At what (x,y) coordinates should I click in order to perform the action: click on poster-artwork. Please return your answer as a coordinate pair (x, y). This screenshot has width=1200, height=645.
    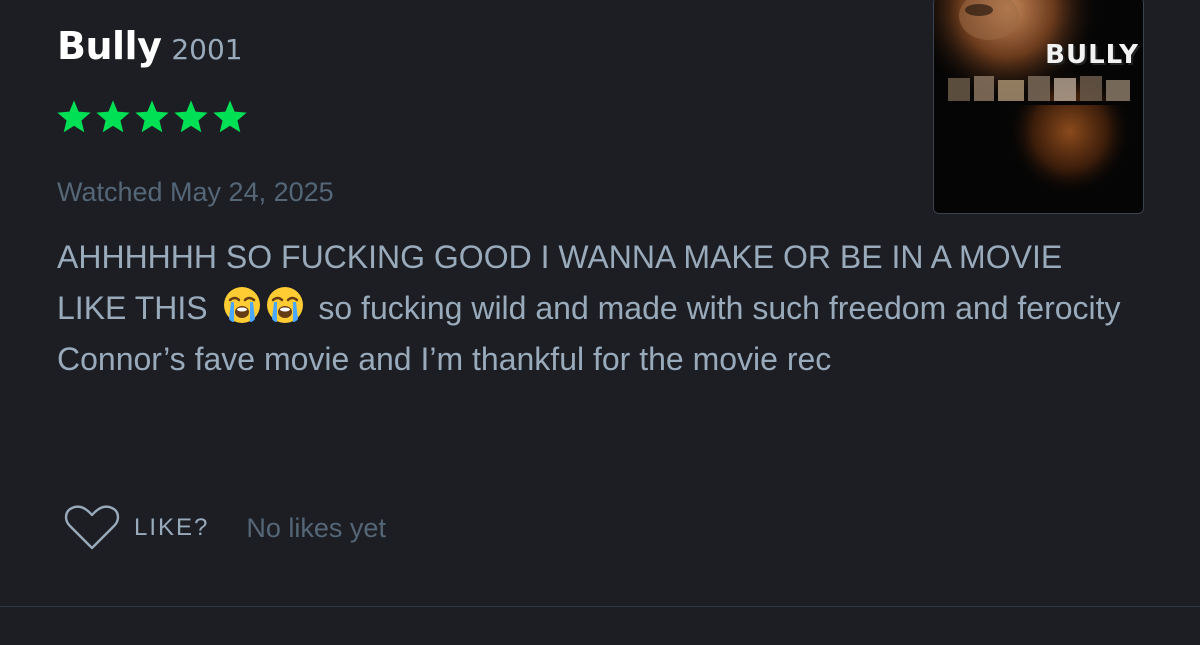
    Looking at the image, I should click on (1038, 106).